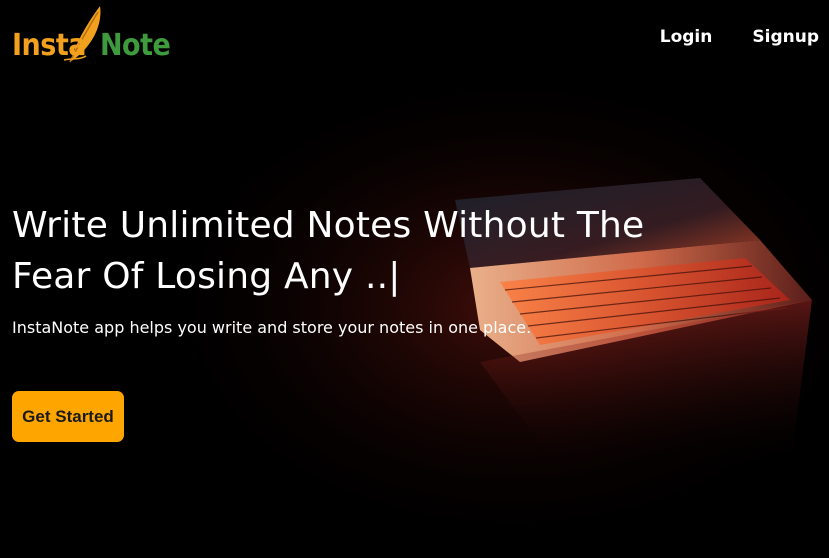 This screenshot has height=558, width=829. I want to click on get-started-button: Get Started, so click(68, 416).